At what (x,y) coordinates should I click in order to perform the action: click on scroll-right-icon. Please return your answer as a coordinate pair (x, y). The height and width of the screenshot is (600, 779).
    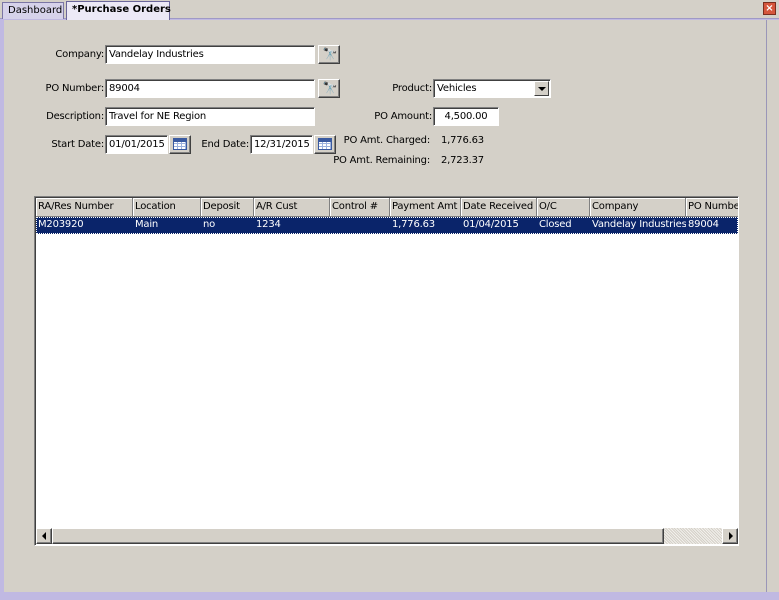
    Looking at the image, I should click on (730, 536).